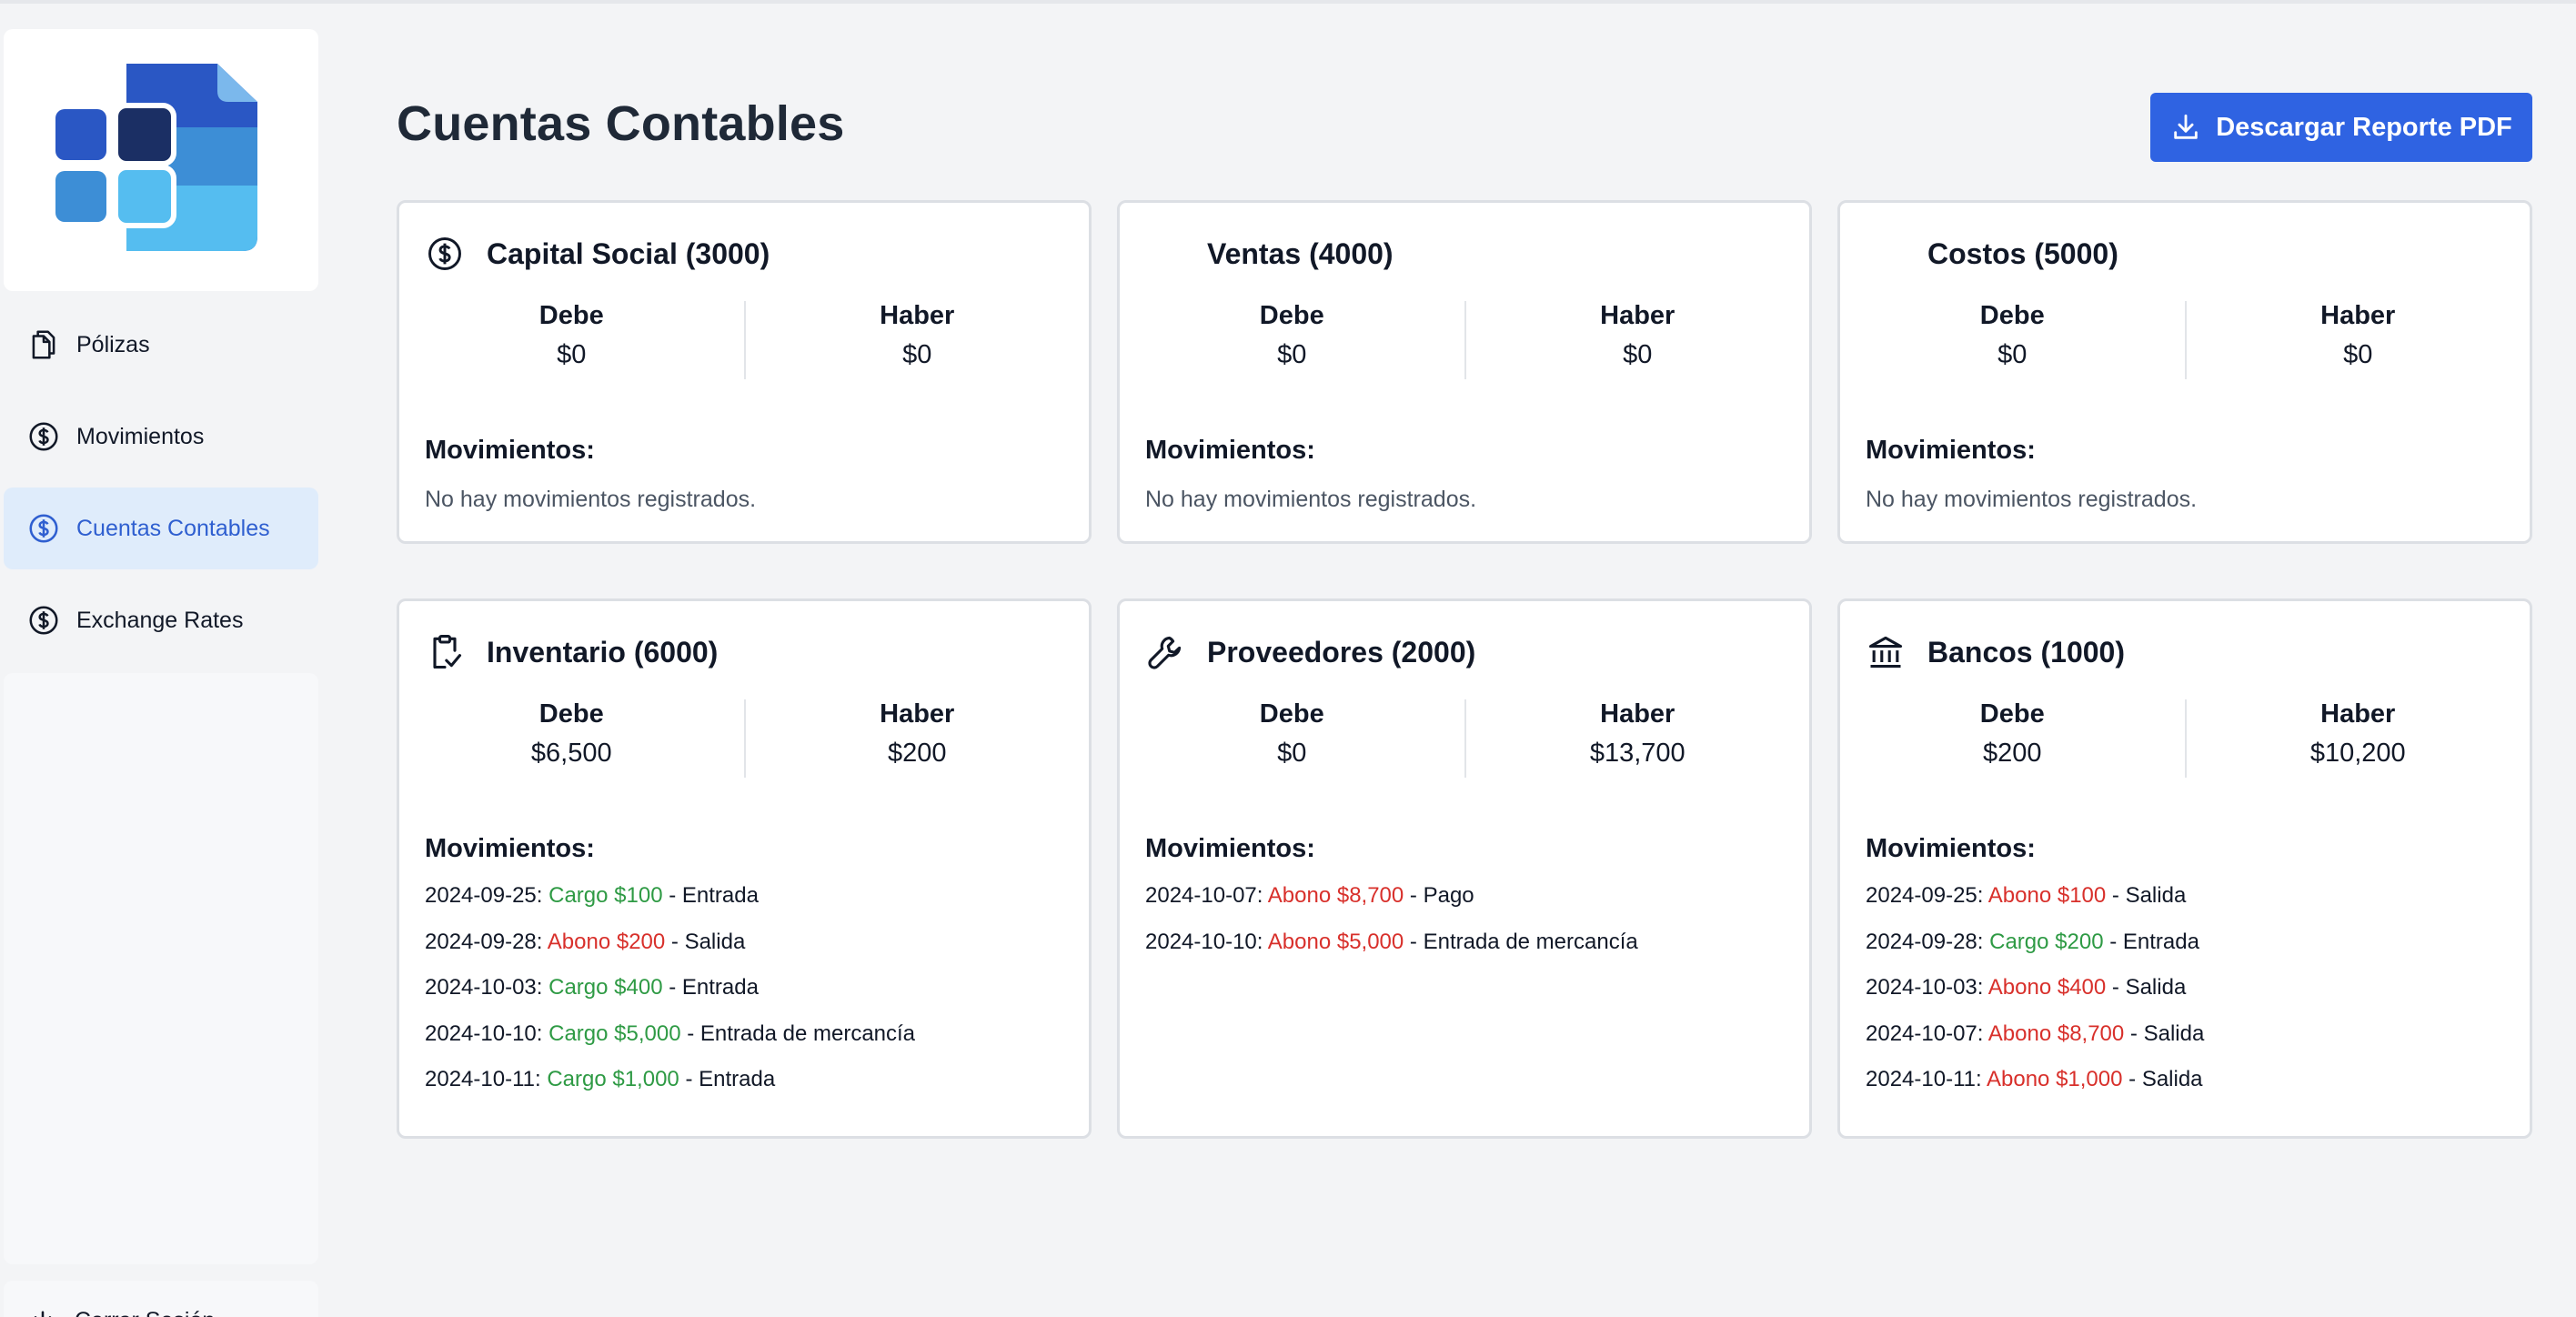 The image size is (2576, 1317). I want to click on documents-icon, so click(43, 345).